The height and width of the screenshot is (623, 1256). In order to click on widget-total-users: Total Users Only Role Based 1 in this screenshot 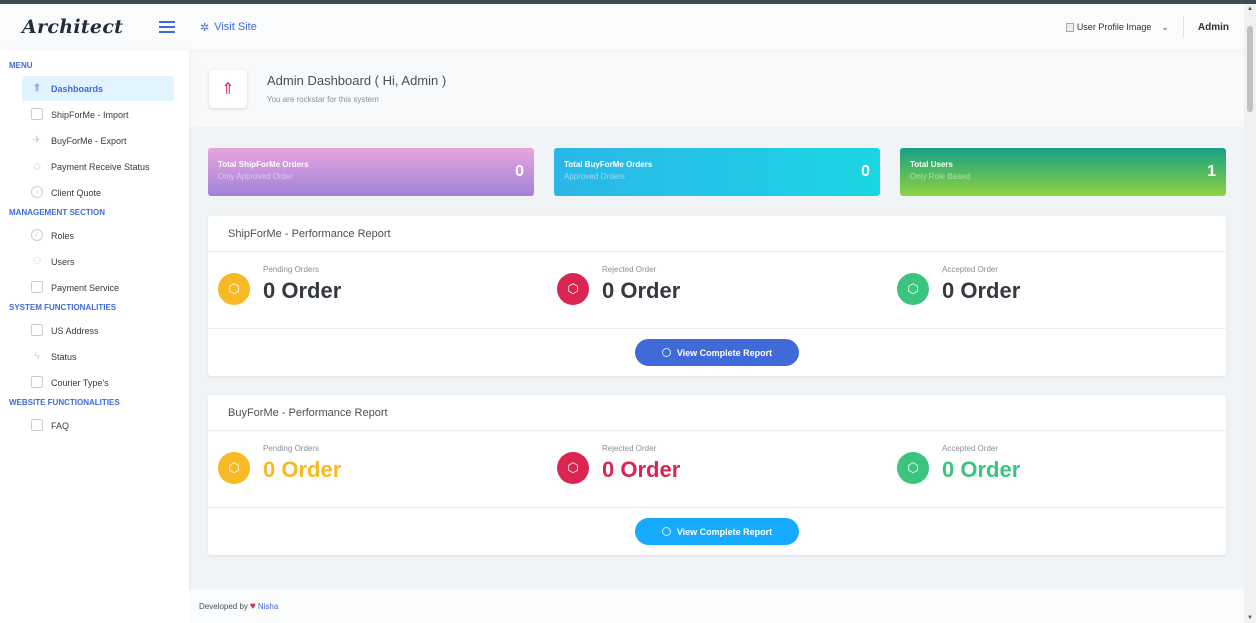, I will do `click(1063, 172)`.